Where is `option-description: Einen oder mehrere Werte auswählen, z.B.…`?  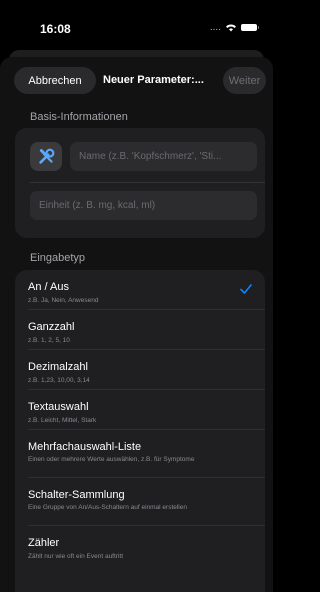 option-description: Einen oder mehrere Werte auswählen, z.B.… is located at coordinates (111, 459).